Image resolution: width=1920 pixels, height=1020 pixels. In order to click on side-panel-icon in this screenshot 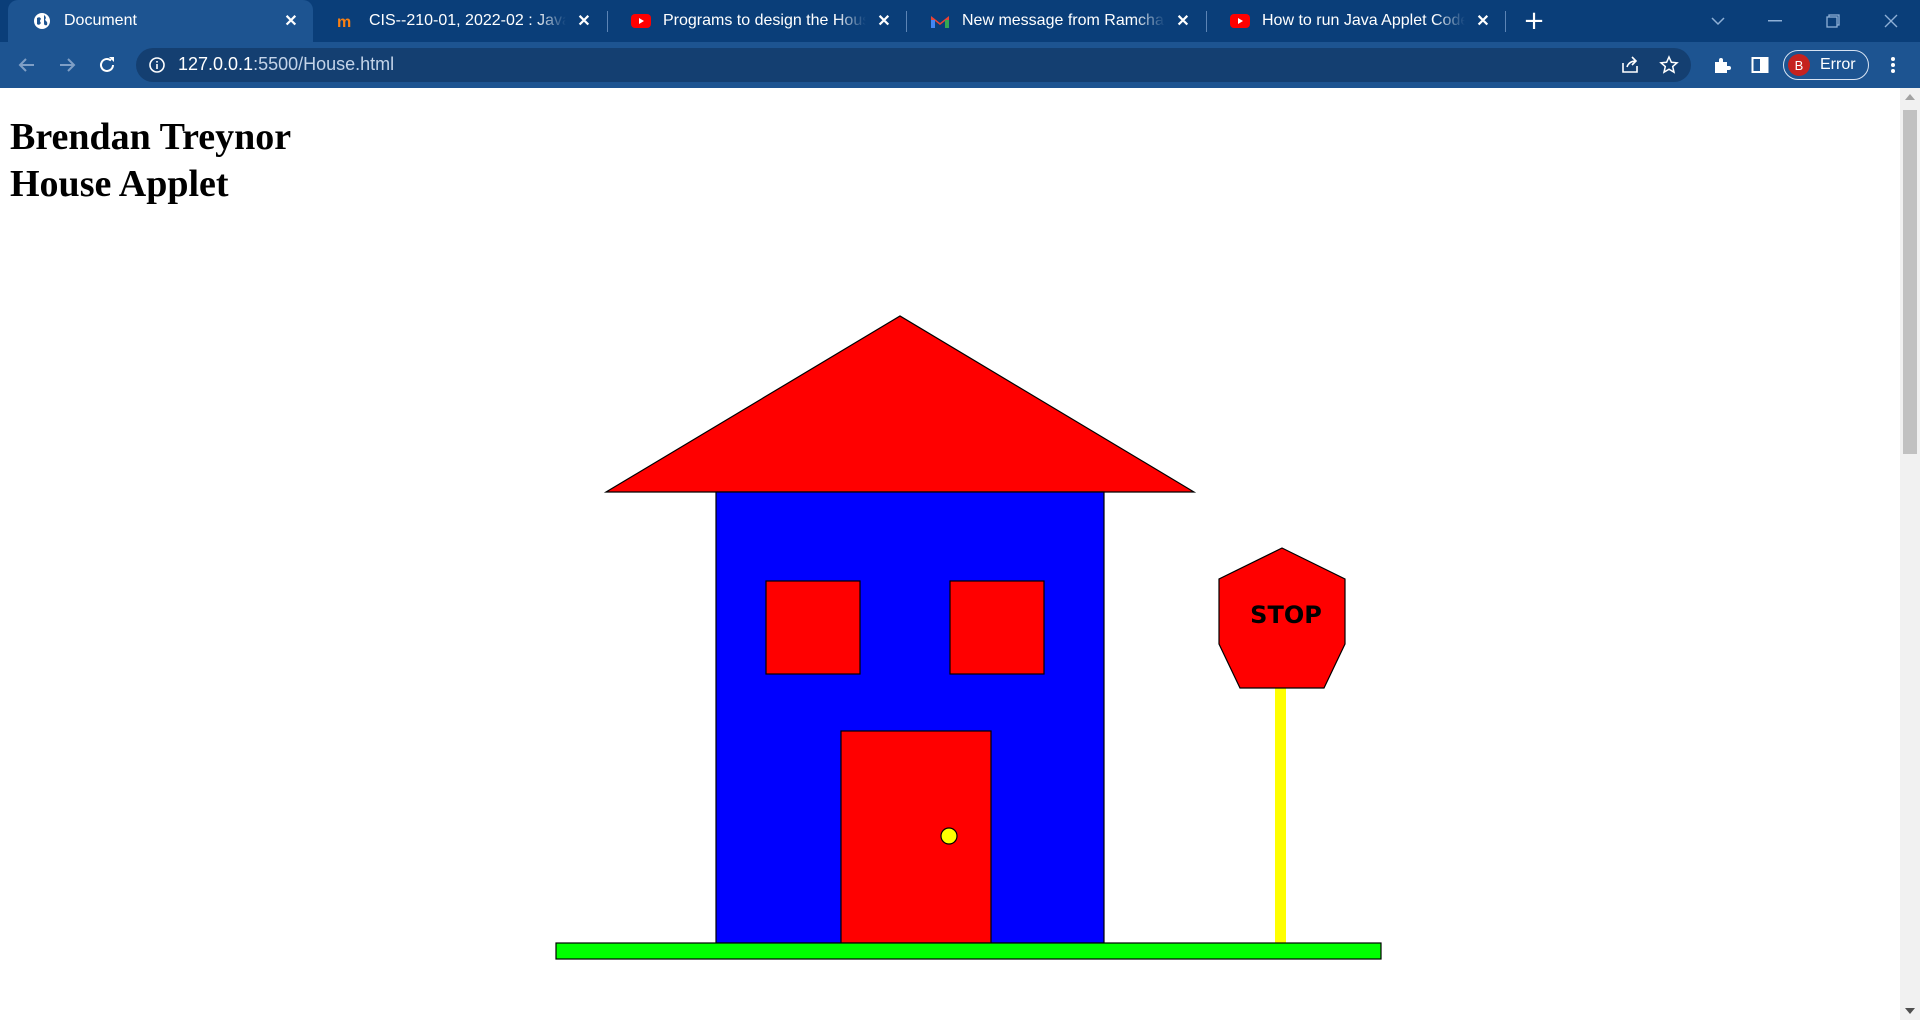, I will do `click(1760, 65)`.